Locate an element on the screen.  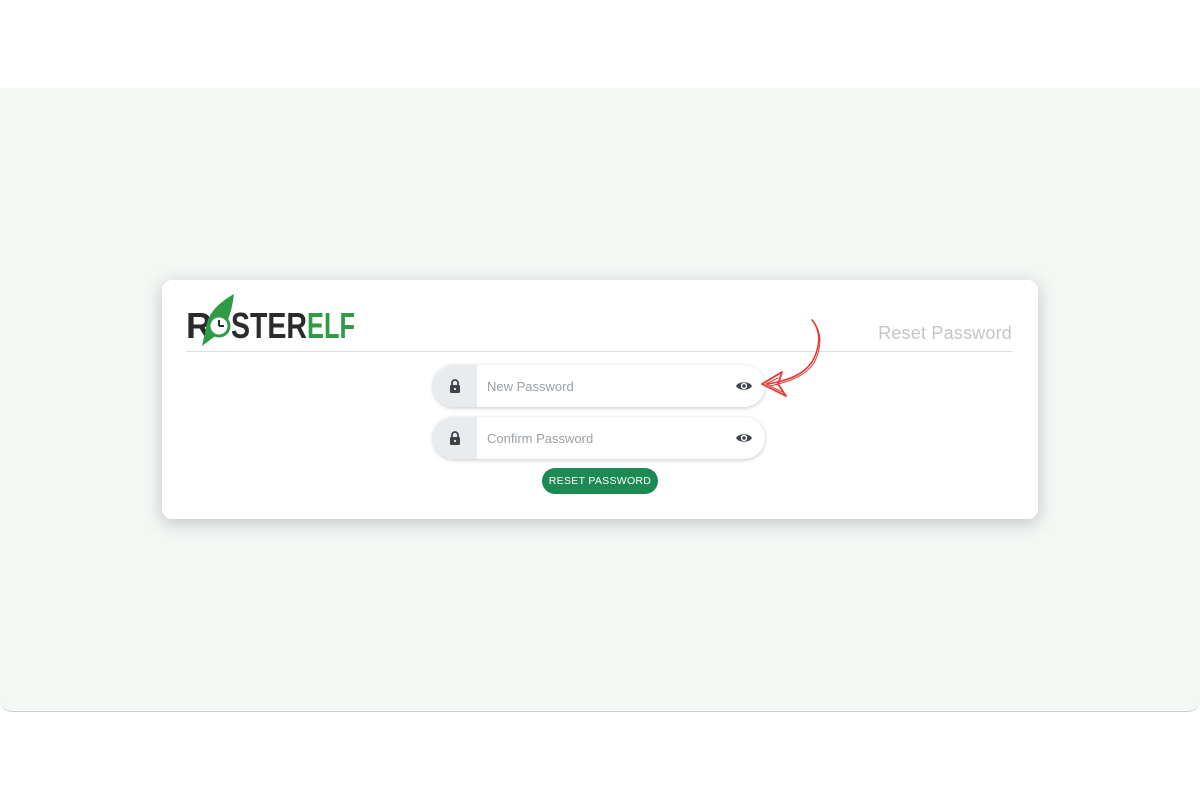
new-password-input is located at coordinates (599, 386).